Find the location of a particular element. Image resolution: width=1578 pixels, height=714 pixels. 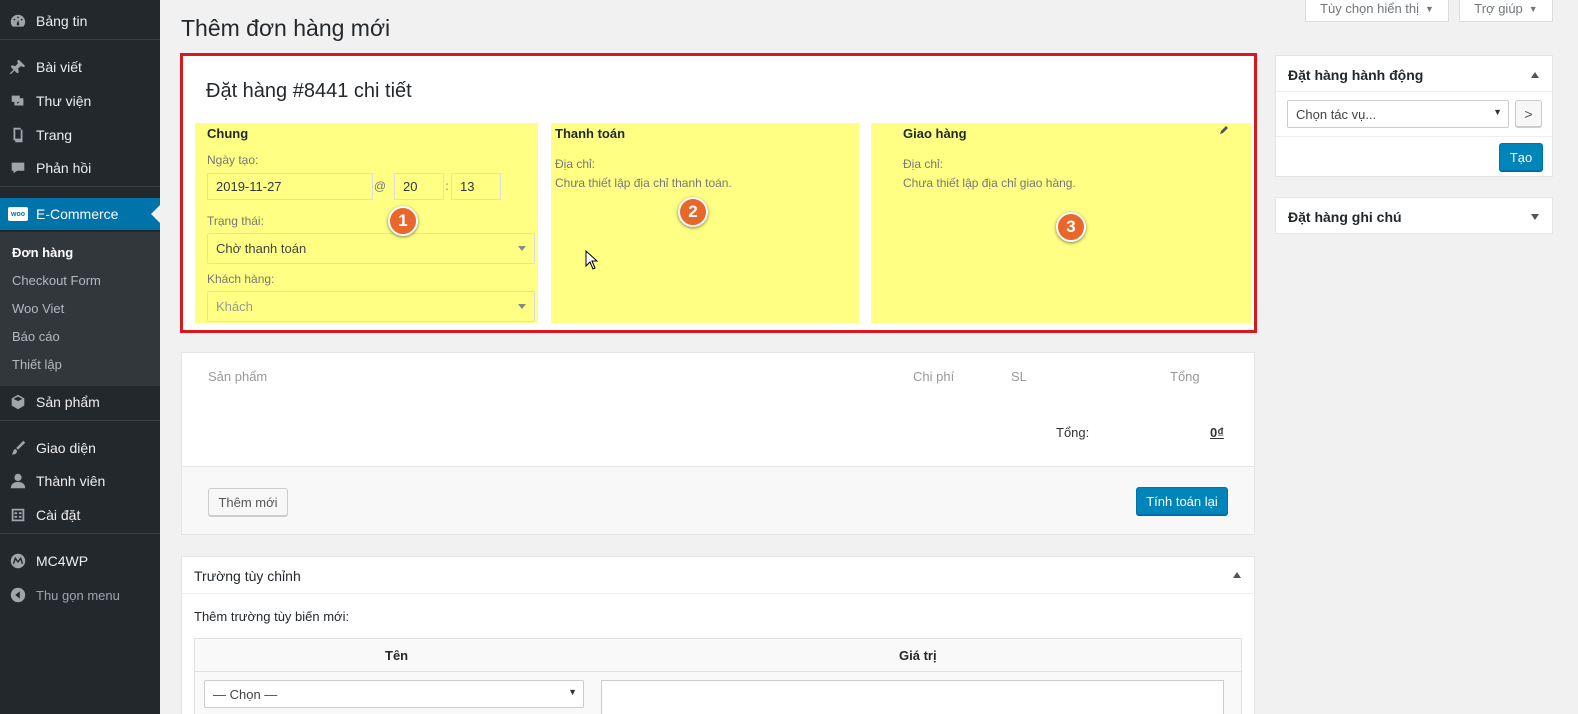

hour-input: 20 is located at coordinates (419, 186).